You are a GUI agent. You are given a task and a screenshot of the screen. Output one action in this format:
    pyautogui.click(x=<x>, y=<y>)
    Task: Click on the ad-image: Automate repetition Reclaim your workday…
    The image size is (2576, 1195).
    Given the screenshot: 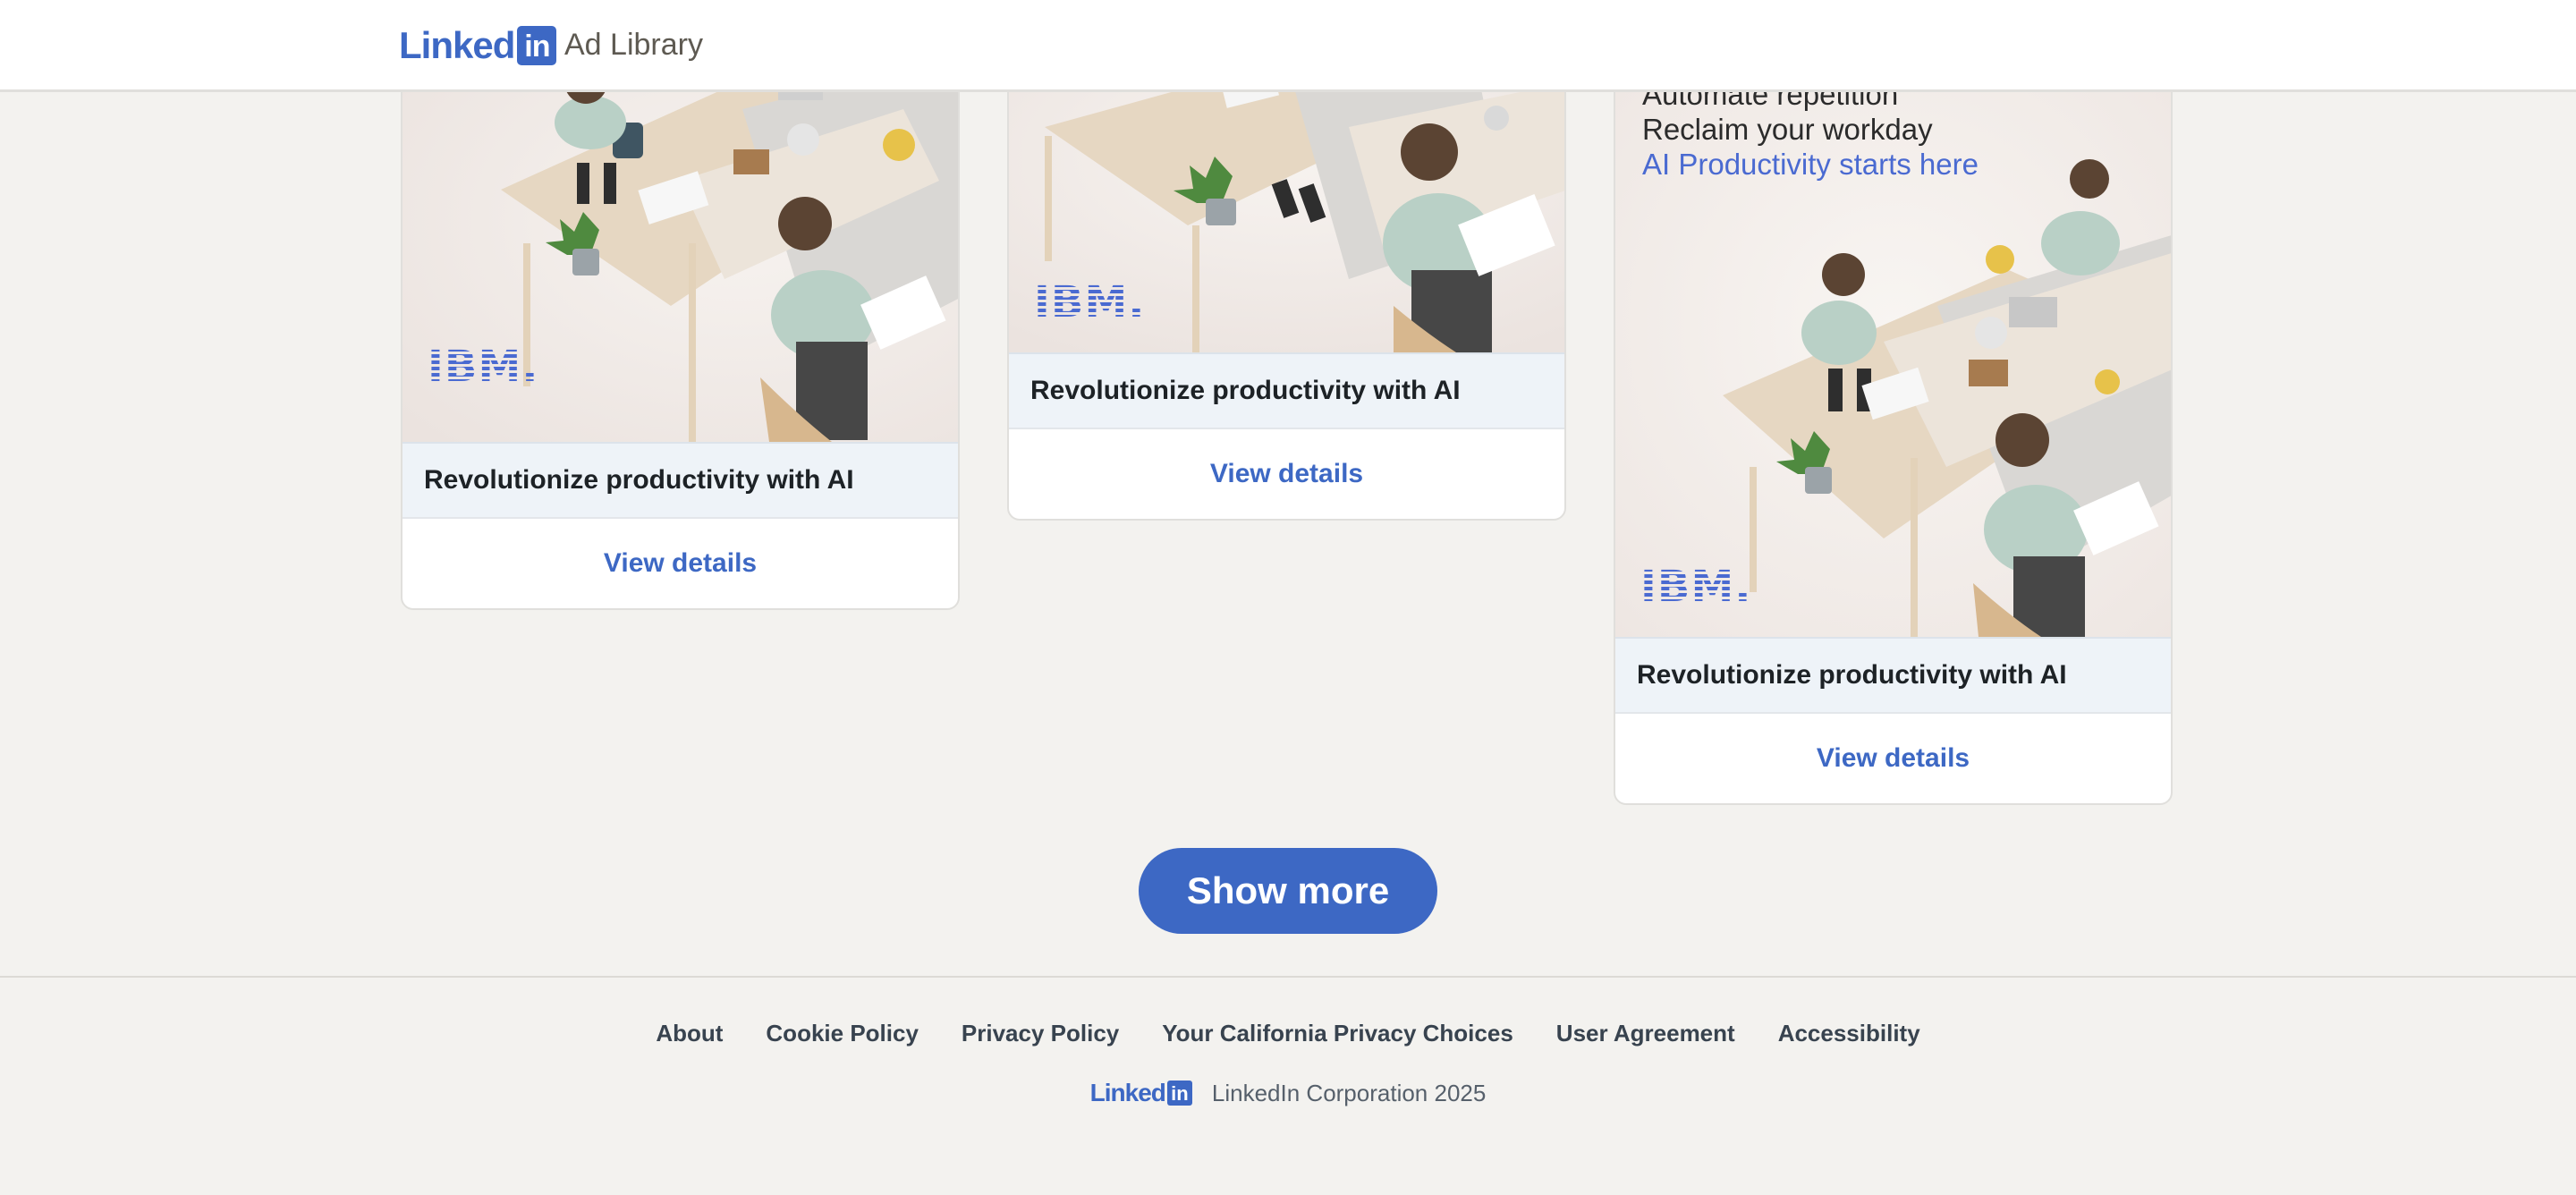 What is the action you would take?
    pyautogui.click(x=1893, y=355)
    